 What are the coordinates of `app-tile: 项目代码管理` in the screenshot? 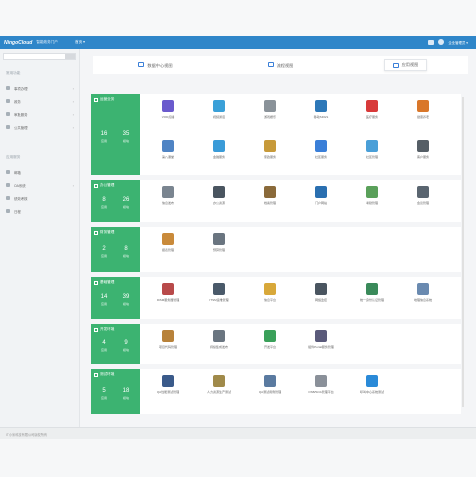 It's located at (168, 339).